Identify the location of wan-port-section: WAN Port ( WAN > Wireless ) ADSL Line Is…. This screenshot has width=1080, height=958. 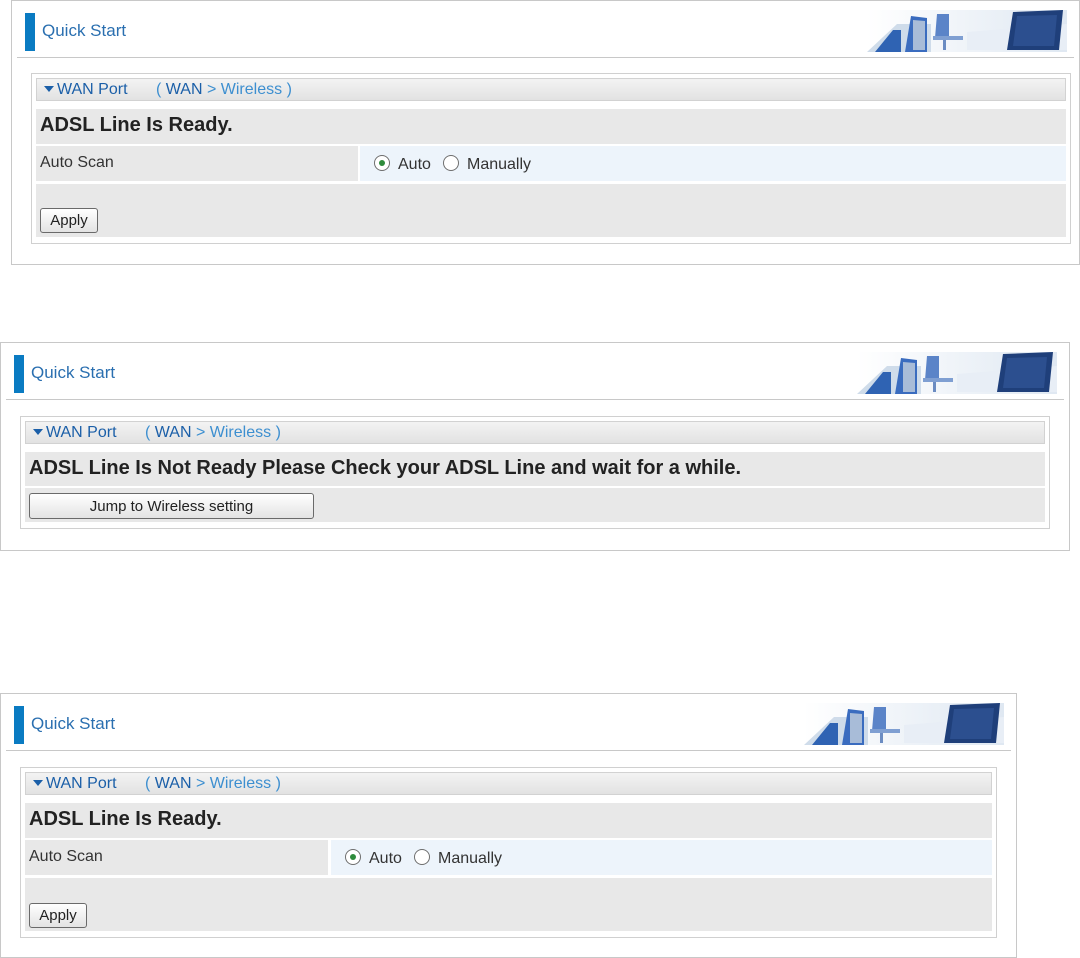
(535, 472).